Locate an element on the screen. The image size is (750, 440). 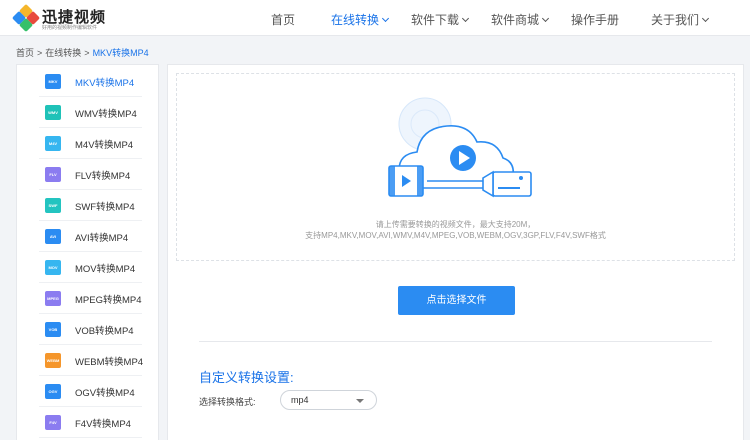
sidebar-item-label: FLV转换MP4 is located at coordinates (103, 176).